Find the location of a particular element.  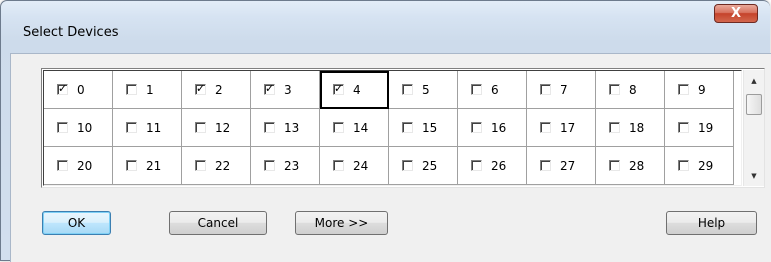

device-cell: 5 is located at coordinates (423, 90).